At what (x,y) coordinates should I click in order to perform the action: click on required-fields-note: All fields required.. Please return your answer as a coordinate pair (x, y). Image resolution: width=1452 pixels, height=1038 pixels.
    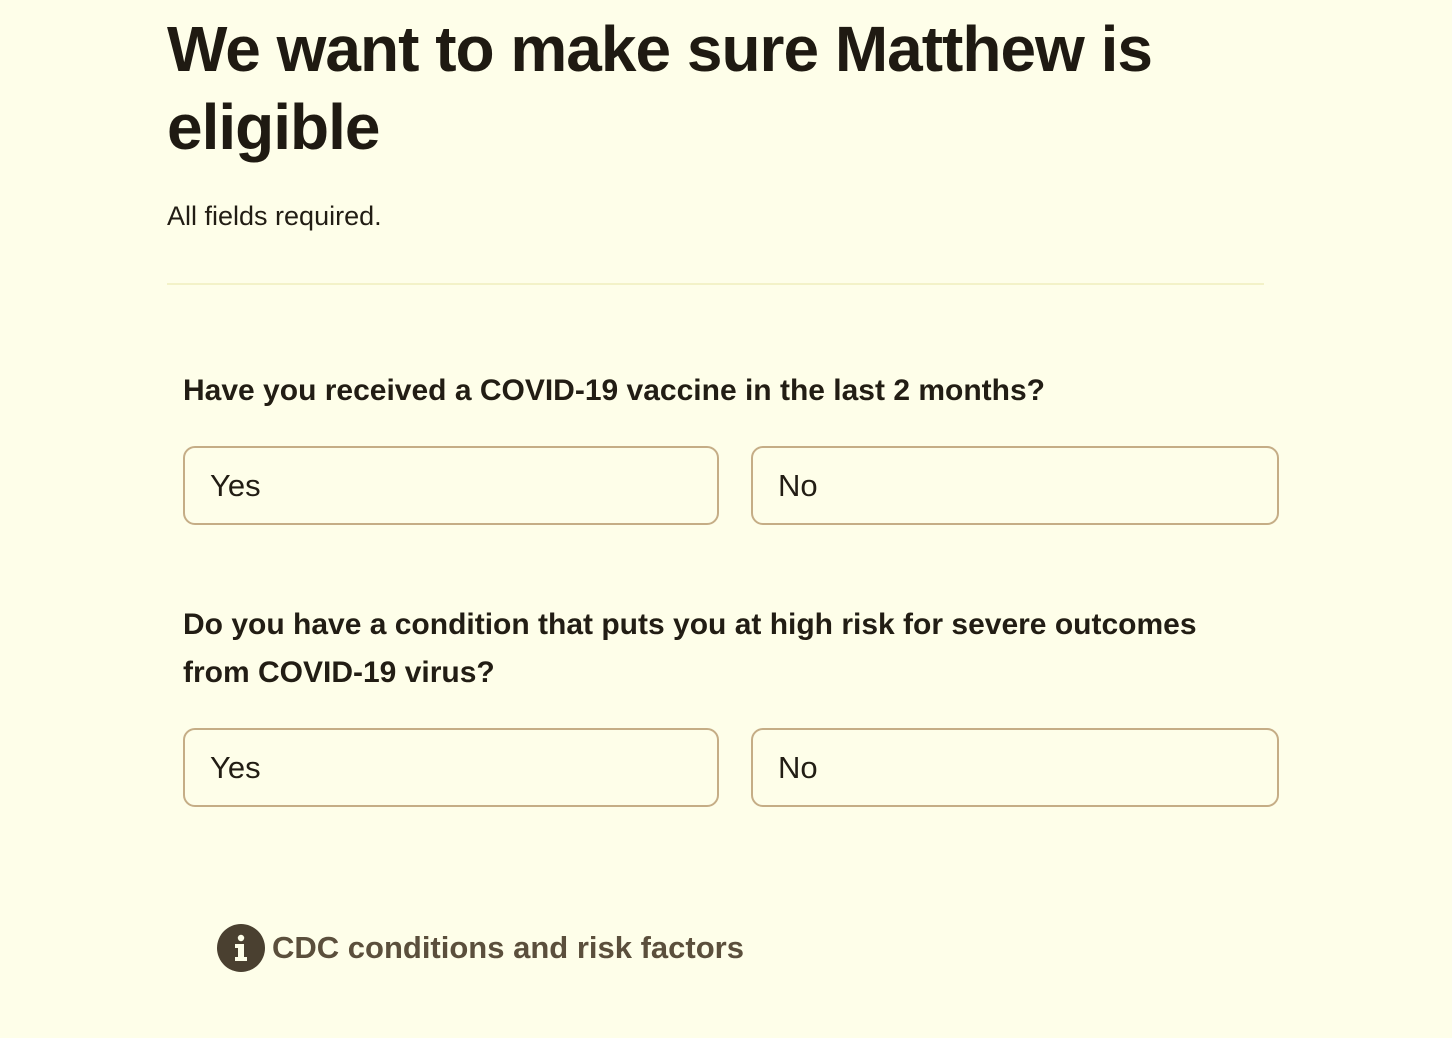
    Looking at the image, I should click on (274, 216).